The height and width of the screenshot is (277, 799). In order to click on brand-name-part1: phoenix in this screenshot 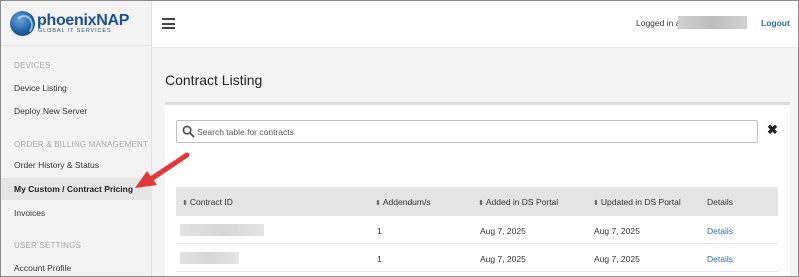, I will do `click(67, 20)`.